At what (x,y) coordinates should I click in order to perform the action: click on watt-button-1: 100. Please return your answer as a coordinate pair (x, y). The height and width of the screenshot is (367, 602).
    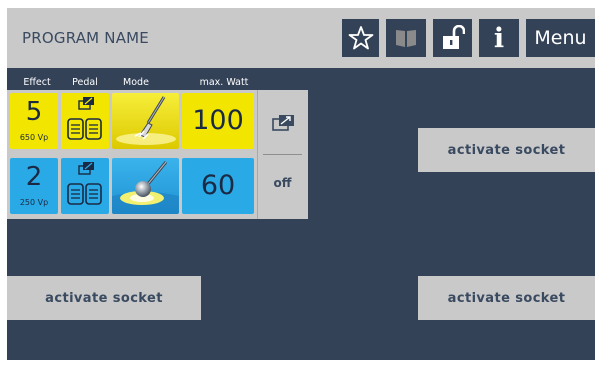
    Looking at the image, I should click on (218, 121).